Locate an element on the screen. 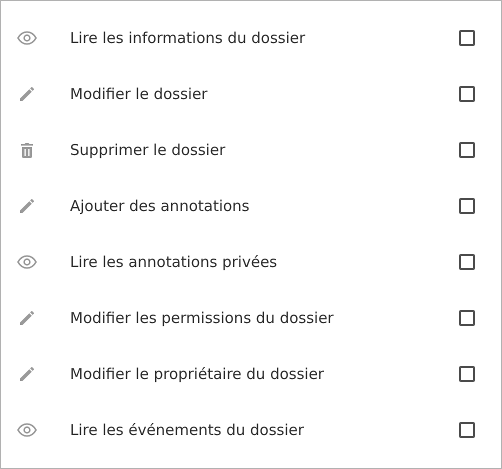  permission-label: Supprimer le dossier is located at coordinates (148, 150).